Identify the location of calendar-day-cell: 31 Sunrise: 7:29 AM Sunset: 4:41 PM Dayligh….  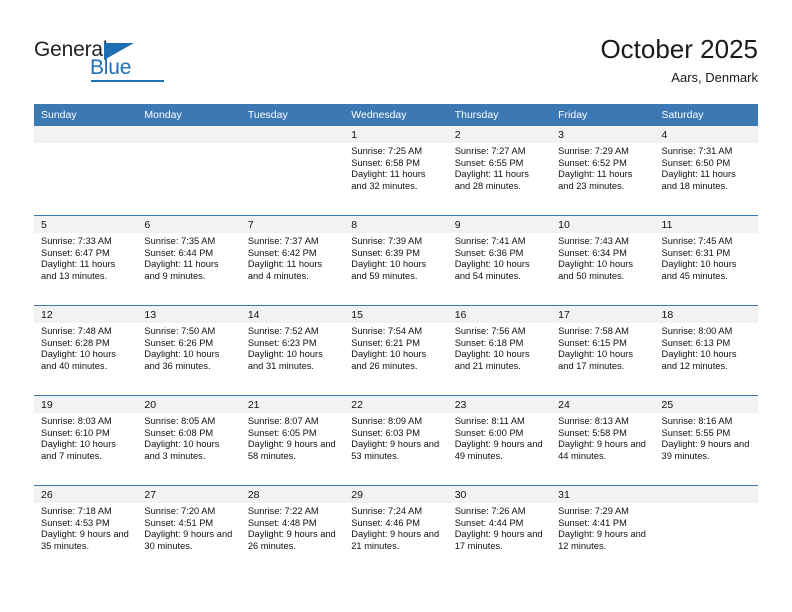
(603, 530).